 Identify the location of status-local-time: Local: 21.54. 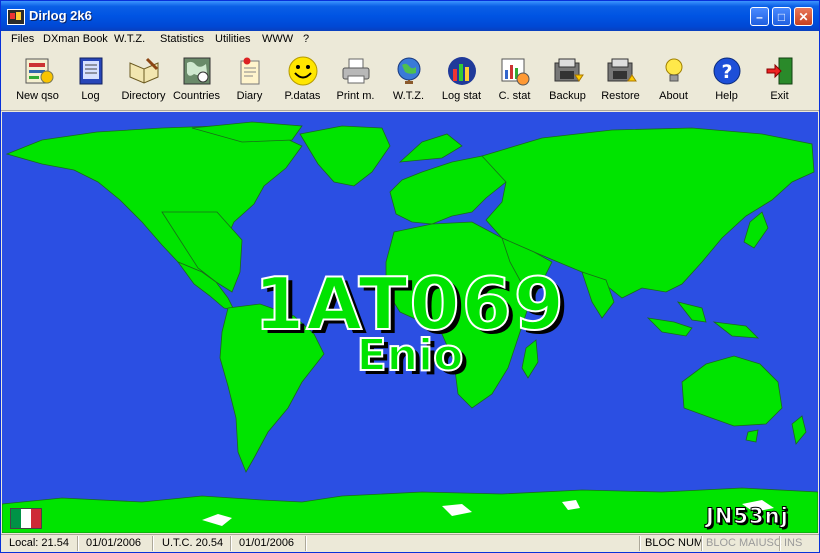
(39, 543).